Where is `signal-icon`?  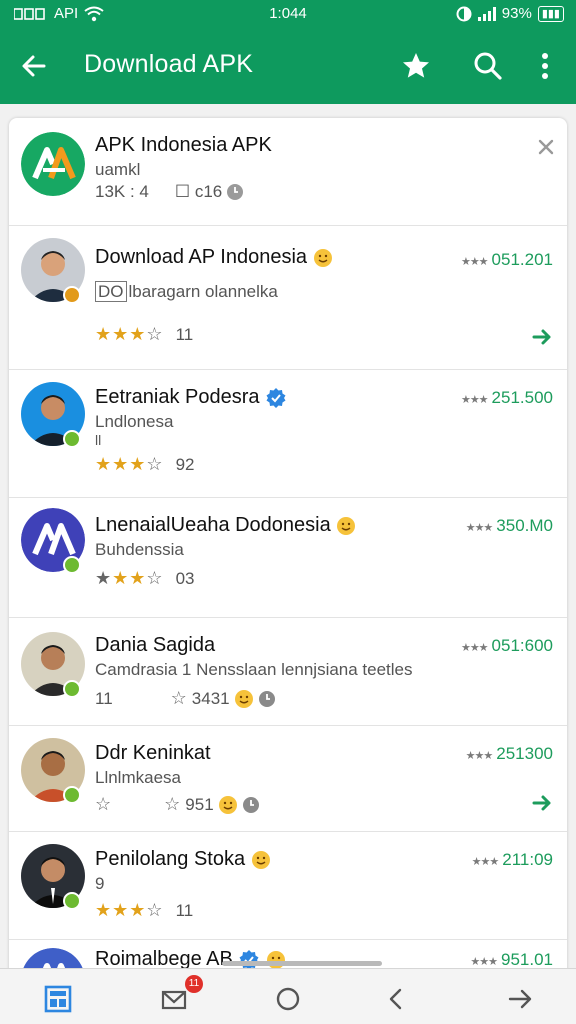
signal-icon is located at coordinates (486, 13).